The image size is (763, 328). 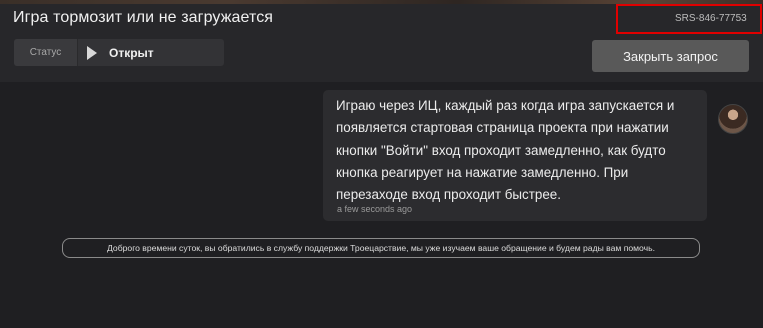 I want to click on status-value: Открыт, so click(x=131, y=53).